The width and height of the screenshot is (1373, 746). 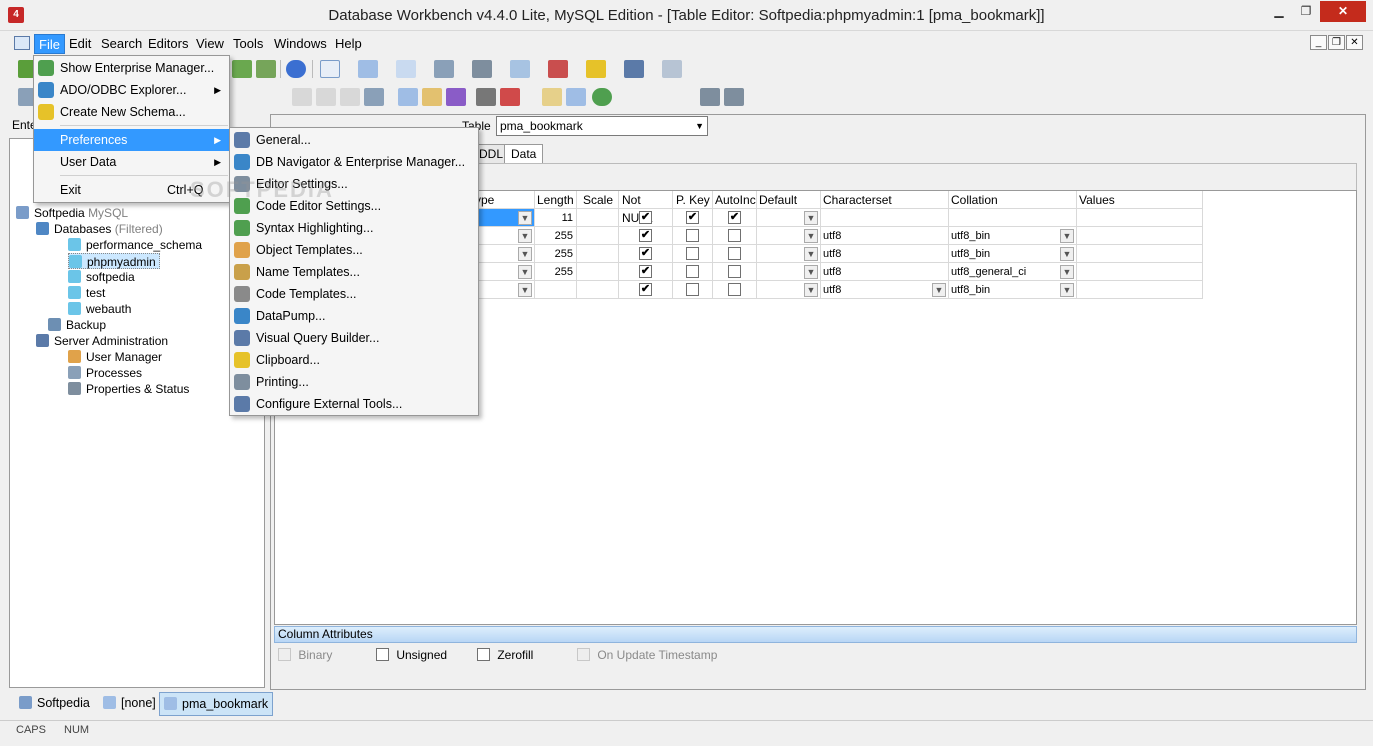 I want to click on menu-item-user-data: User Data ▶, so click(x=131, y=162).